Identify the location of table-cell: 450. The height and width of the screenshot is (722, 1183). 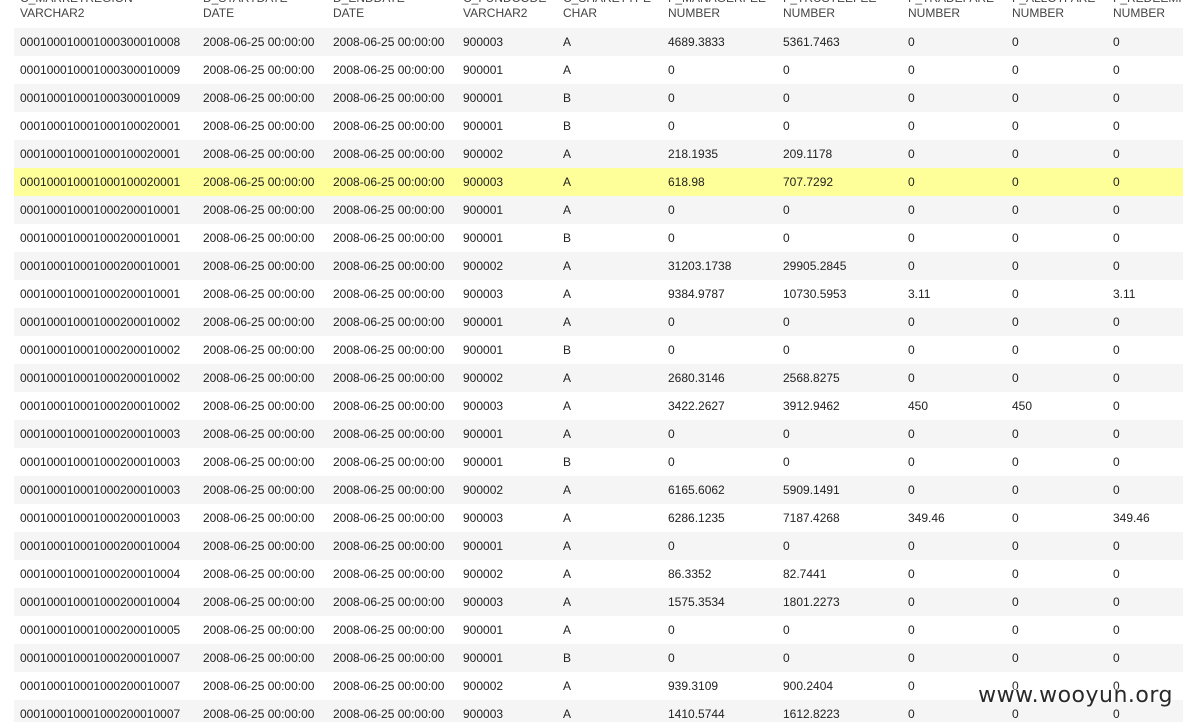
(957, 406).